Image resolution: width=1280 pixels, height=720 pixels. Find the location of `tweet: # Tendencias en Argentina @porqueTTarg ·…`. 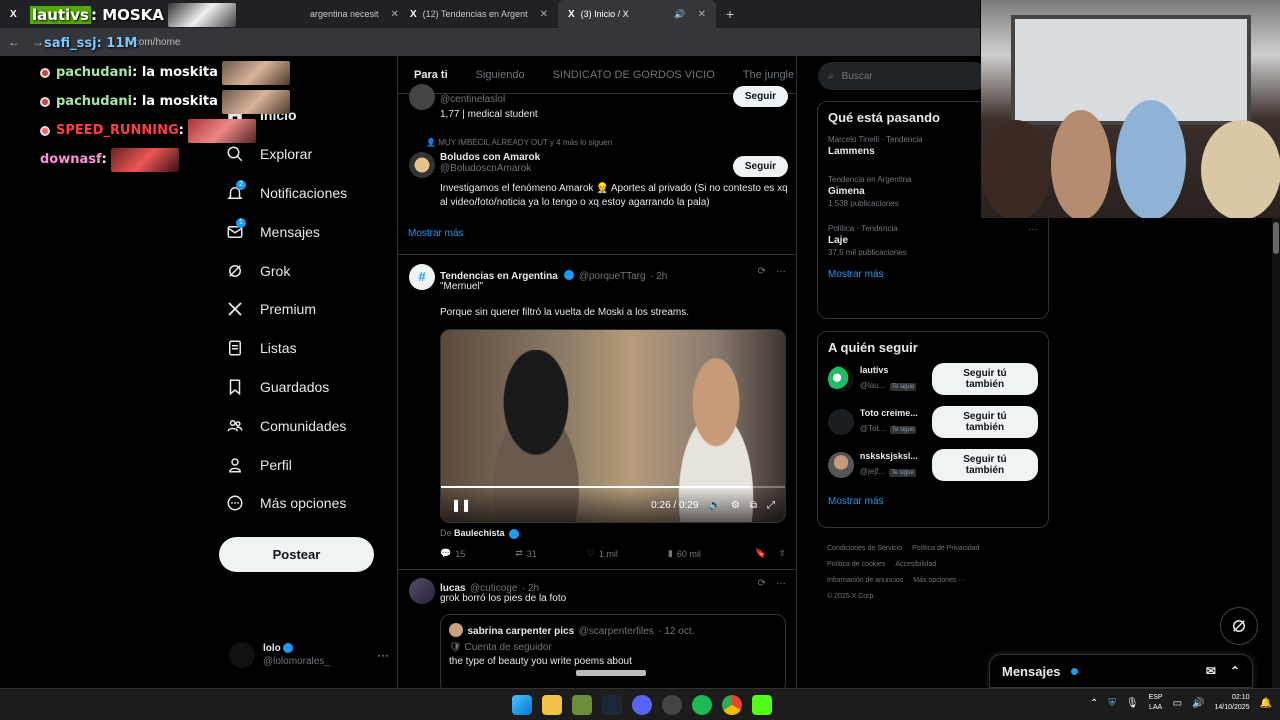

tweet: # Tendencias en Argentina @porqueTTarg ·… is located at coordinates (597, 412).